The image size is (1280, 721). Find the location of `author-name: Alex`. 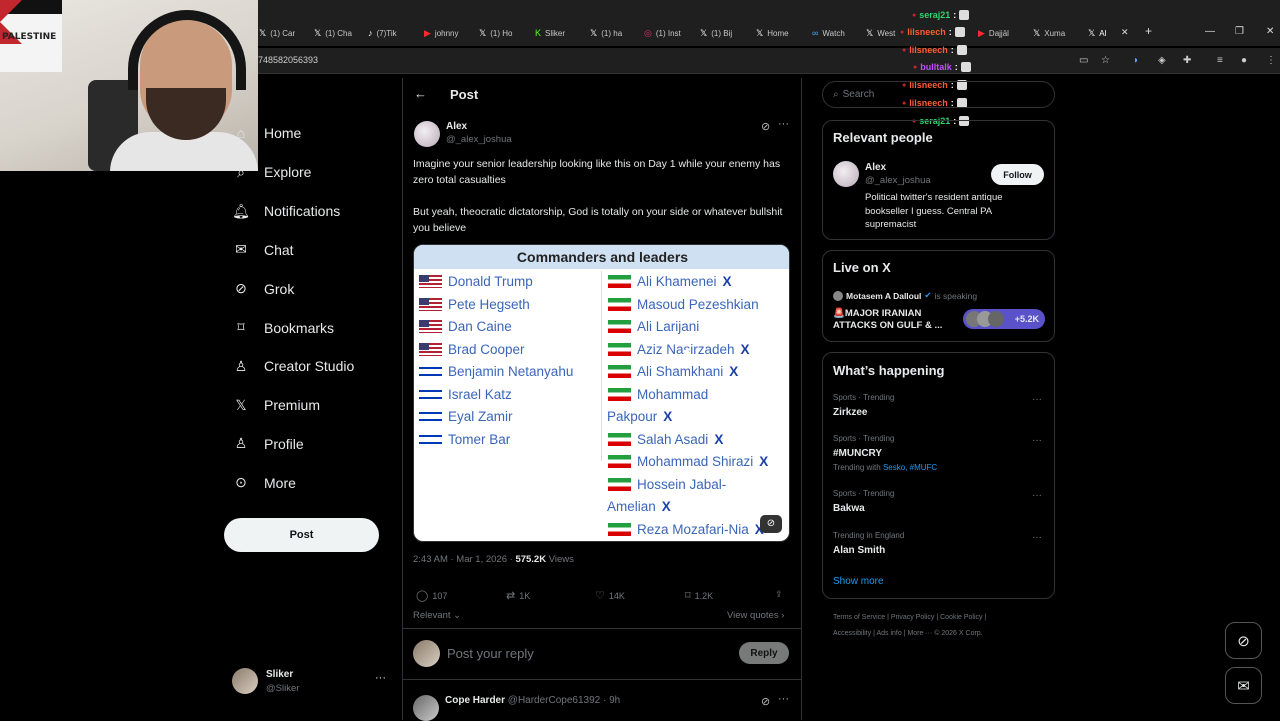

author-name: Alex is located at coordinates (456, 126).